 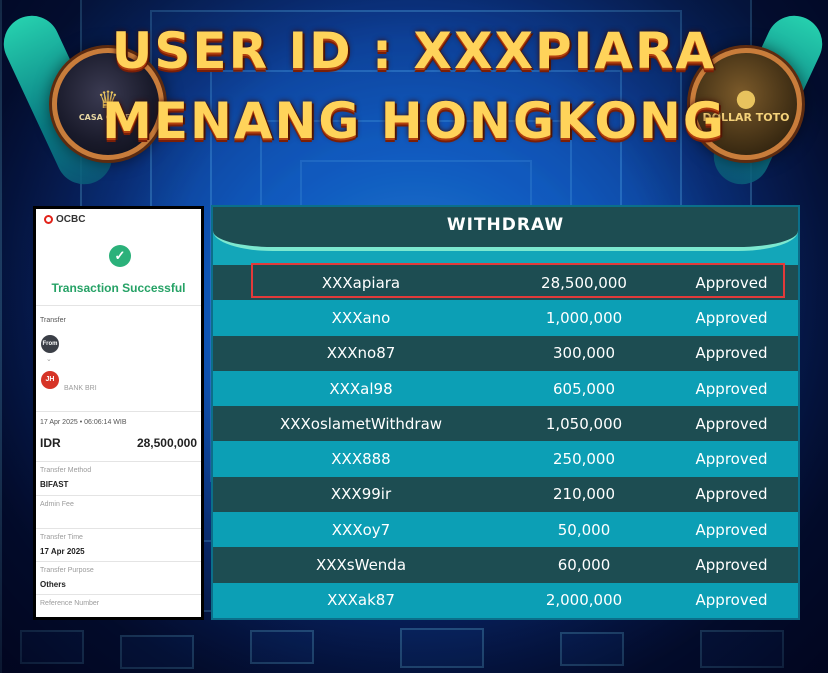 I want to click on table-row: XXXano 1,000,000 Approved, so click(x=505, y=318).